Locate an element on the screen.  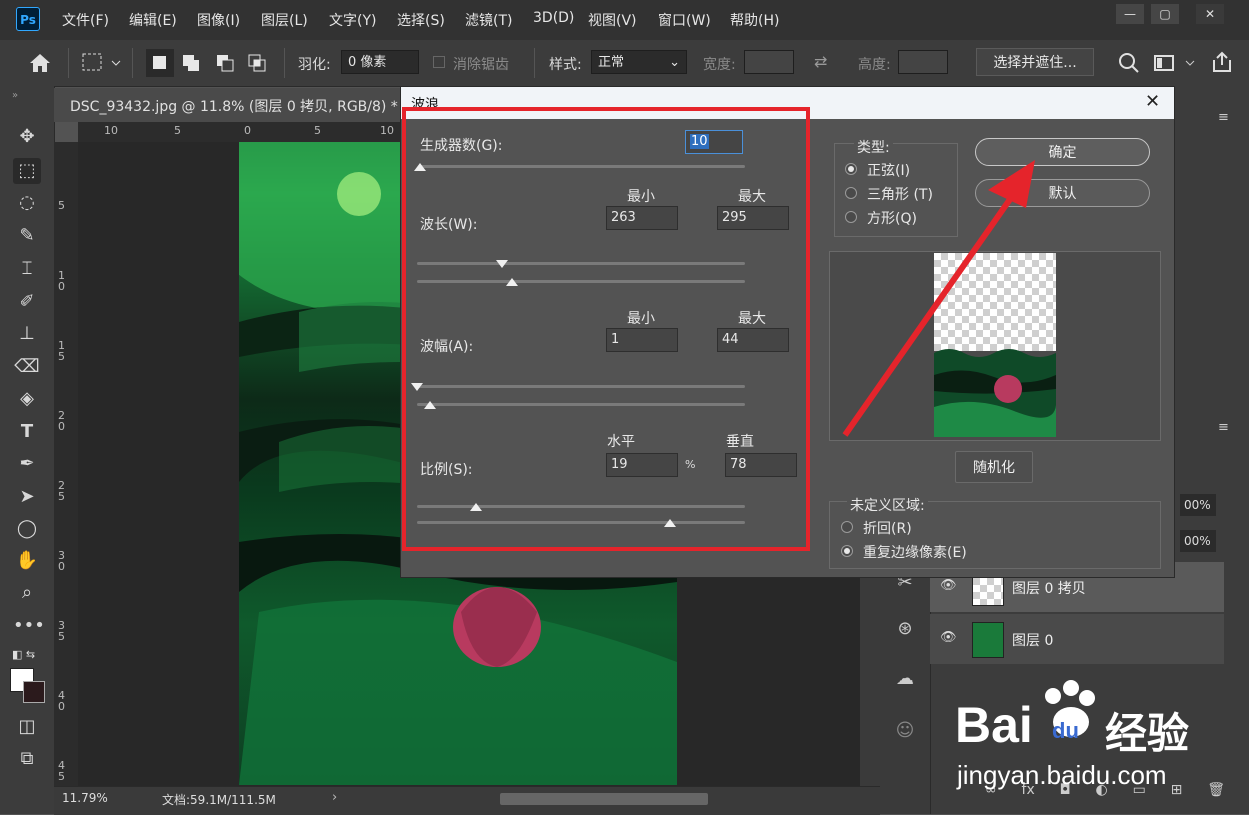
marquee-tool-preset-icon is located at coordinates (102, 63).